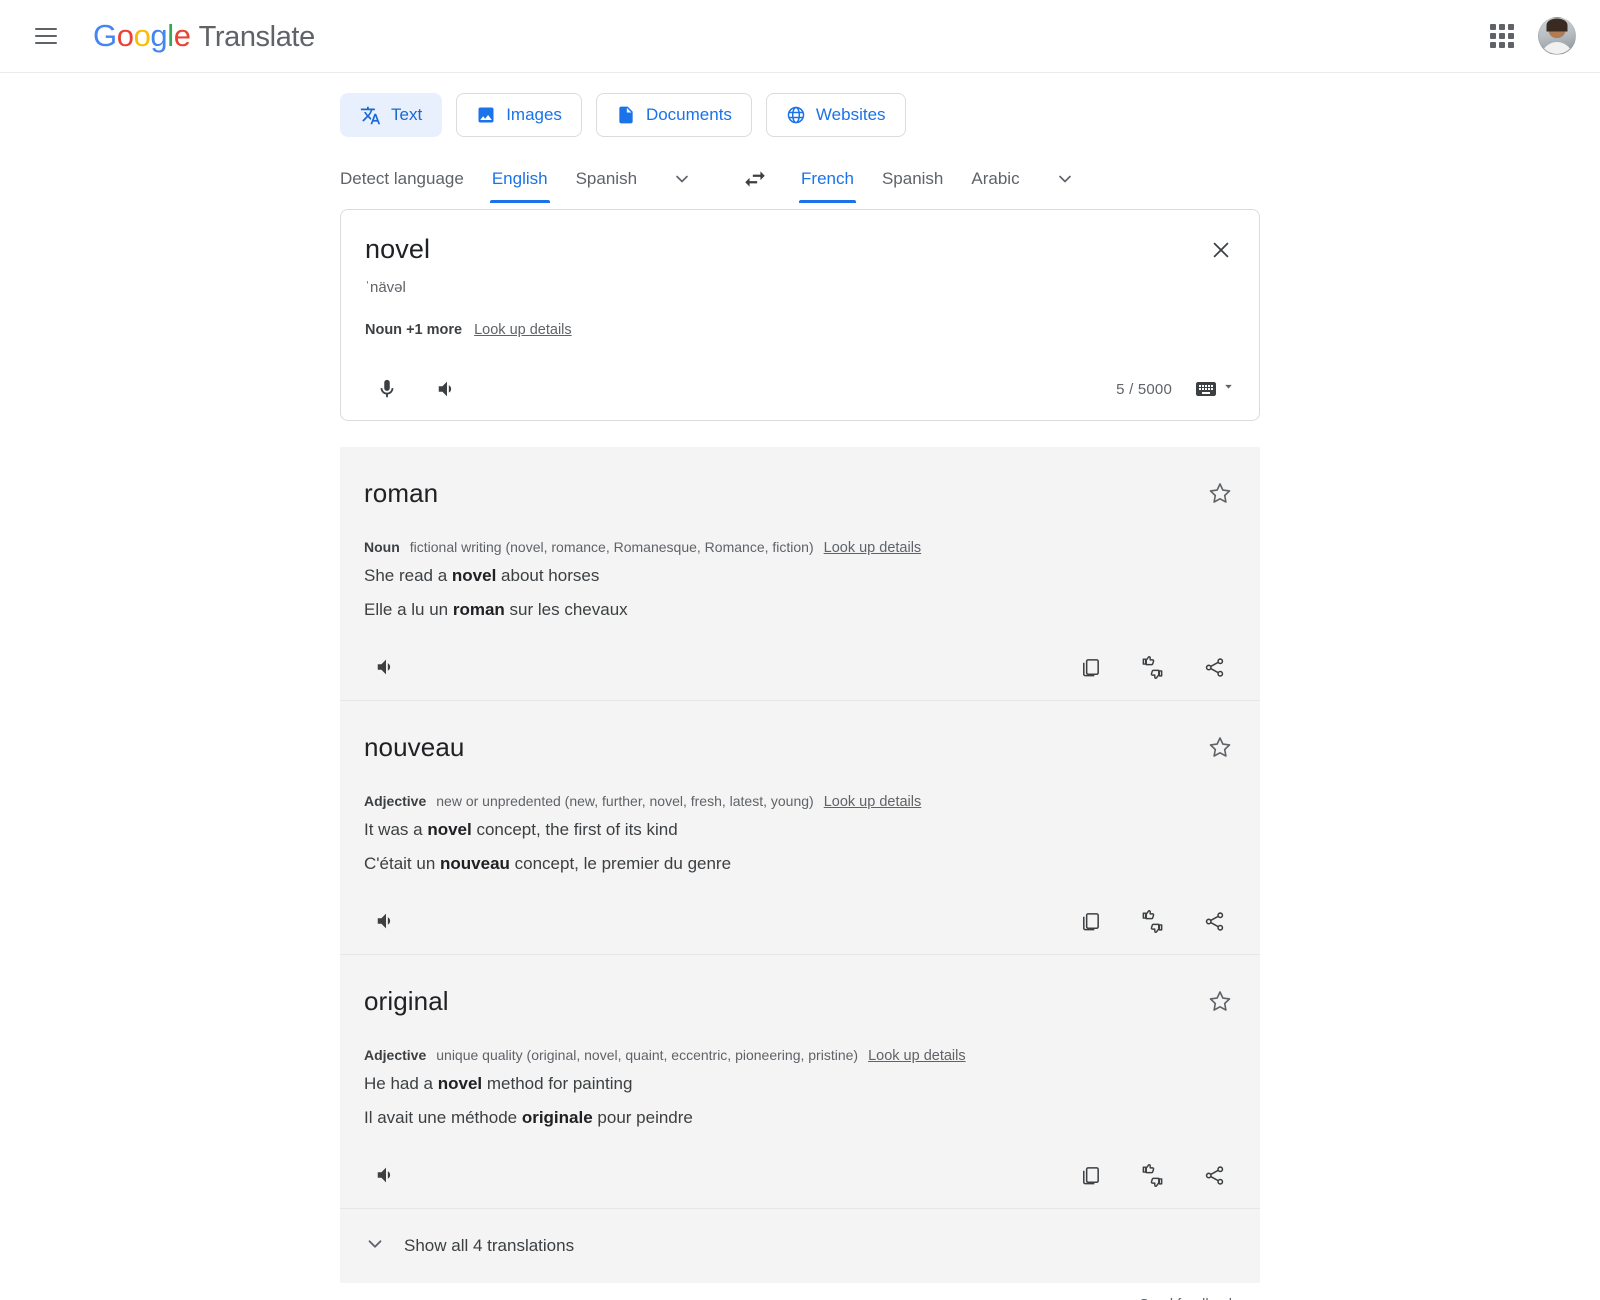 This screenshot has width=1600, height=1300. What do you see at coordinates (486, 115) in the screenshot?
I see `image-icon` at bounding box center [486, 115].